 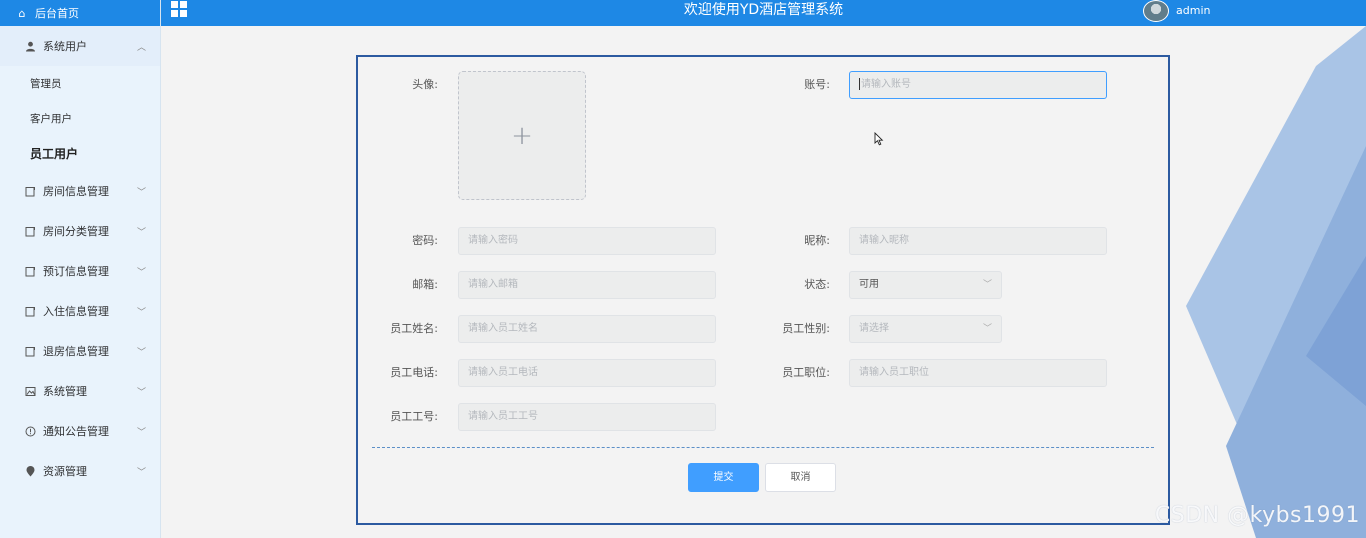 What do you see at coordinates (57, 13) in the screenshot?
I see `sidebar-home-label: 后台首页` at bounding box center [57, 13].